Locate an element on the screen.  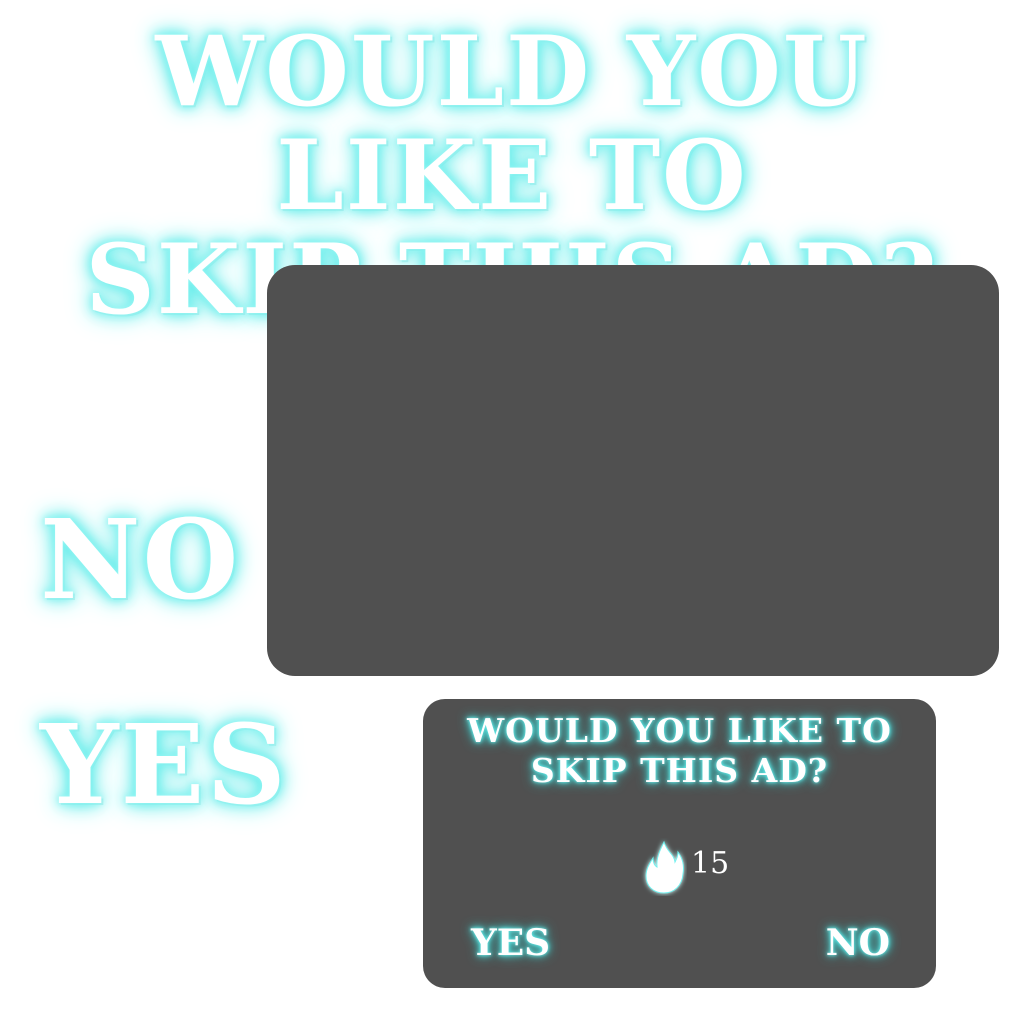
cost-value: 15 is located at coordinates (710, 863).